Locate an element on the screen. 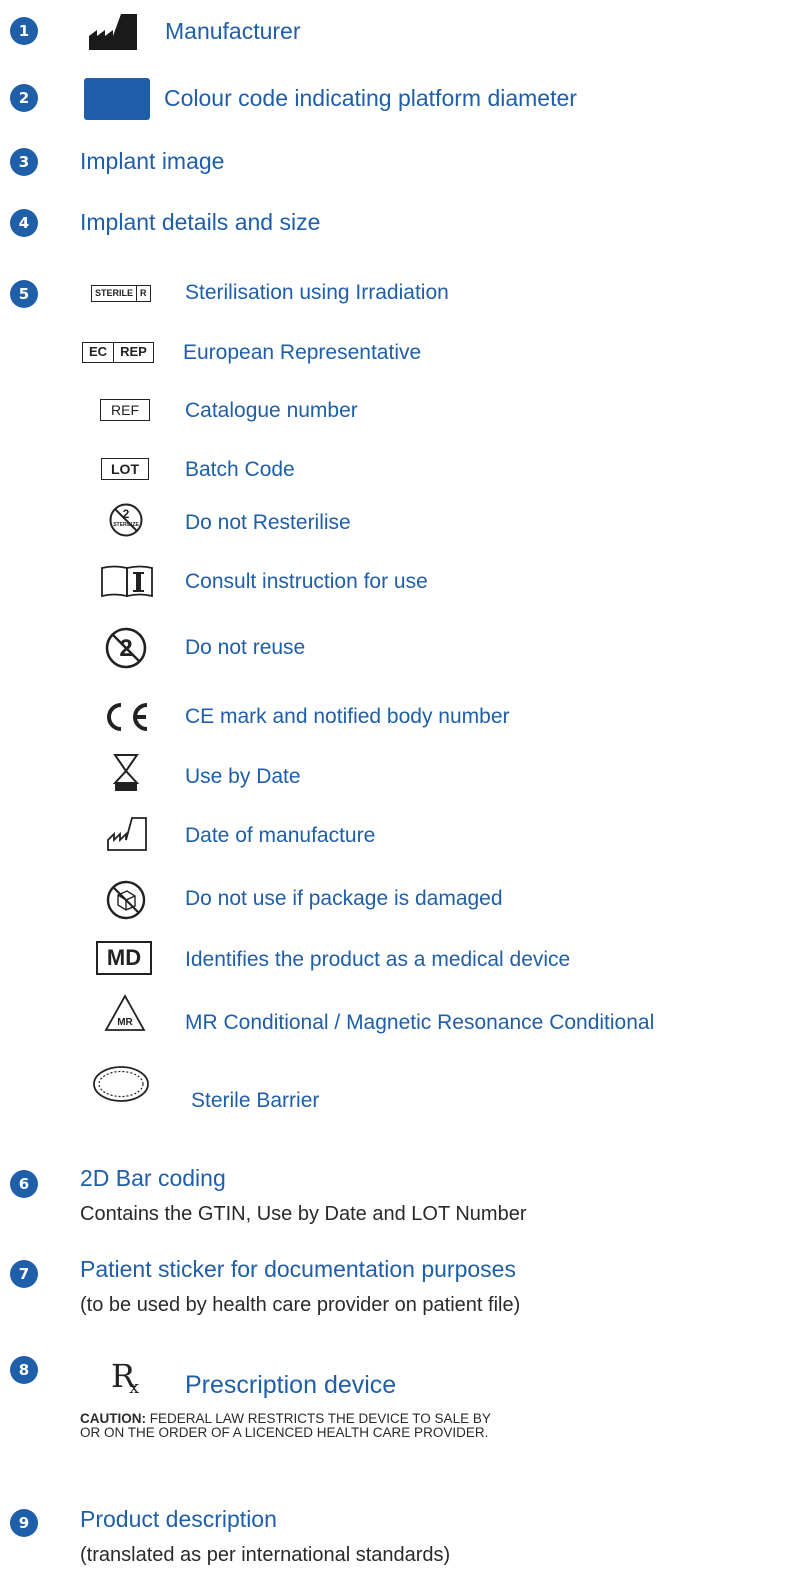 The width and height of the screenshot is (792, 1586). ec-text: EC is located at coordinates (99, 352).